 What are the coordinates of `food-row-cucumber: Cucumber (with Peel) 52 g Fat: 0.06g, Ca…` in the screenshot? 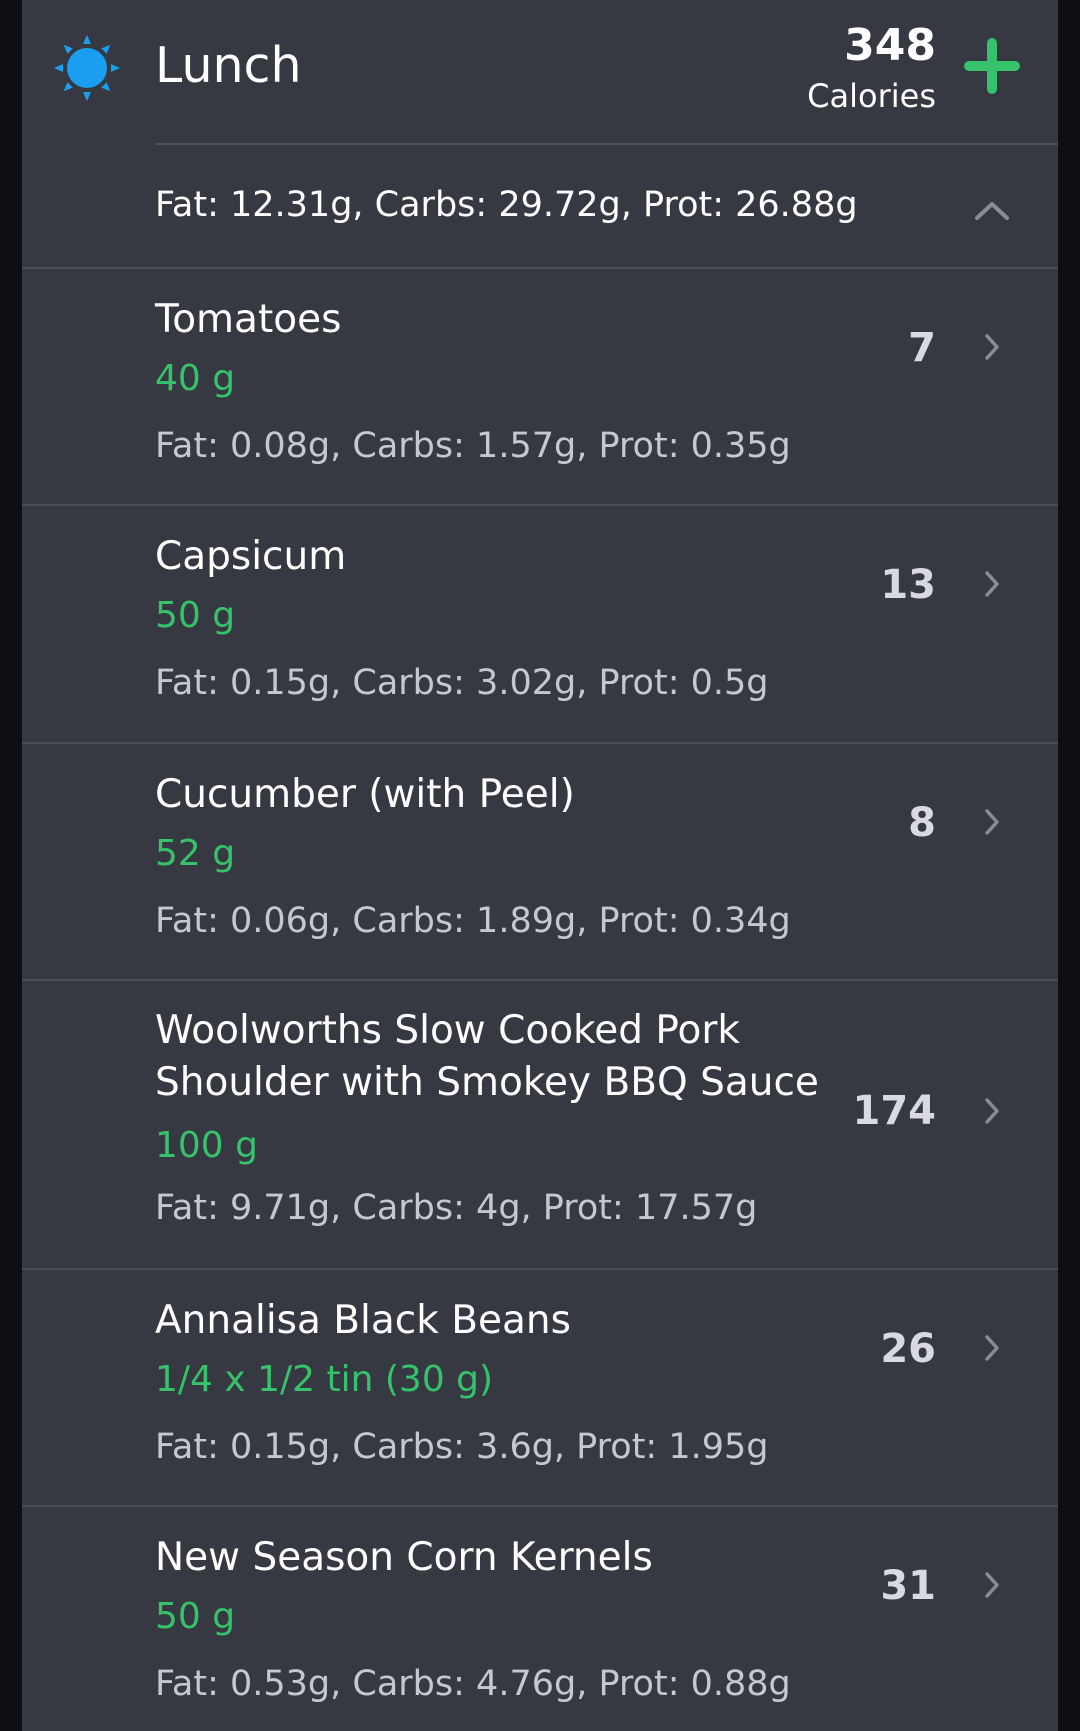 It's located at (540, 861).